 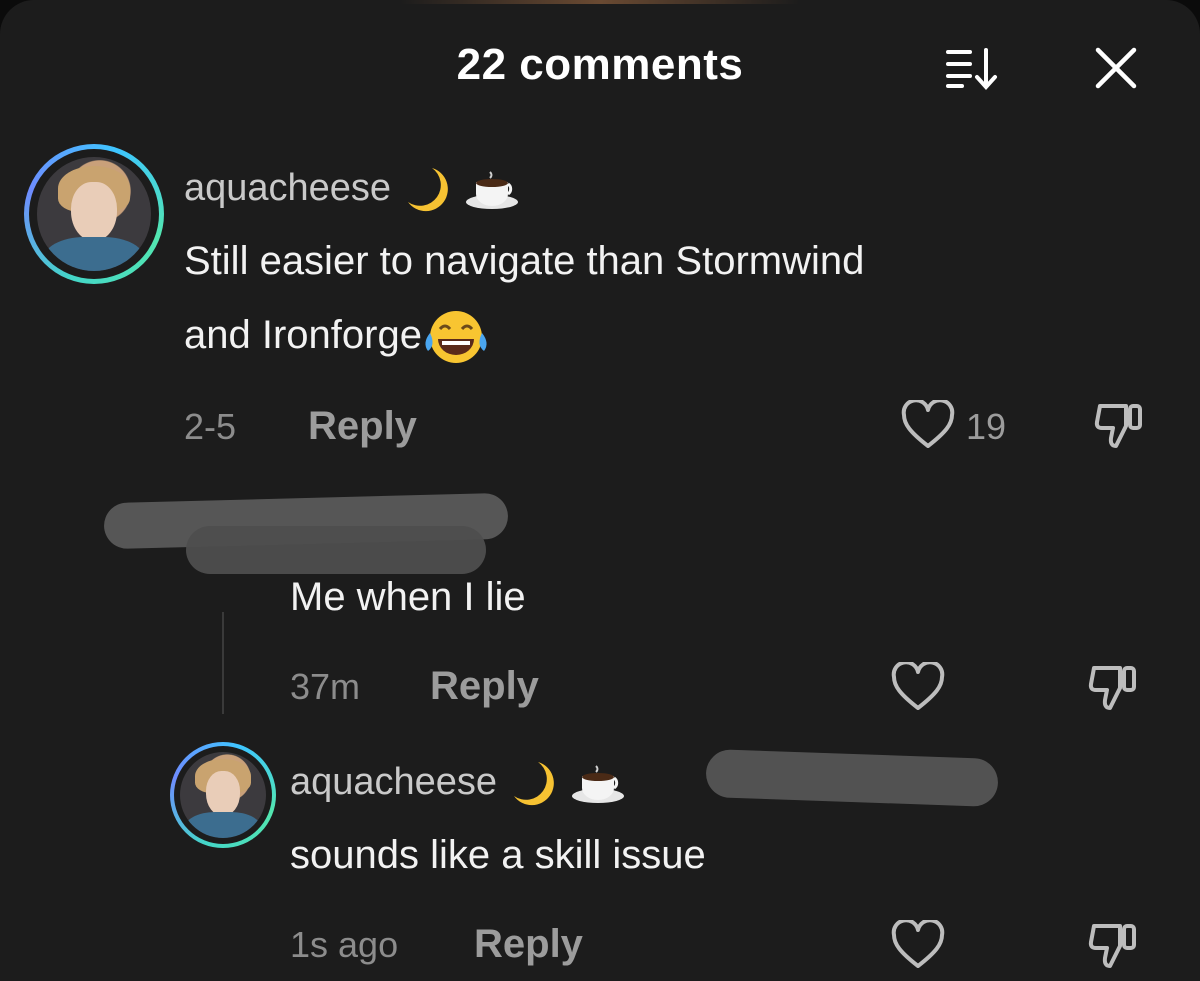 I want to click on sort-button, so click(x=972, y=68).